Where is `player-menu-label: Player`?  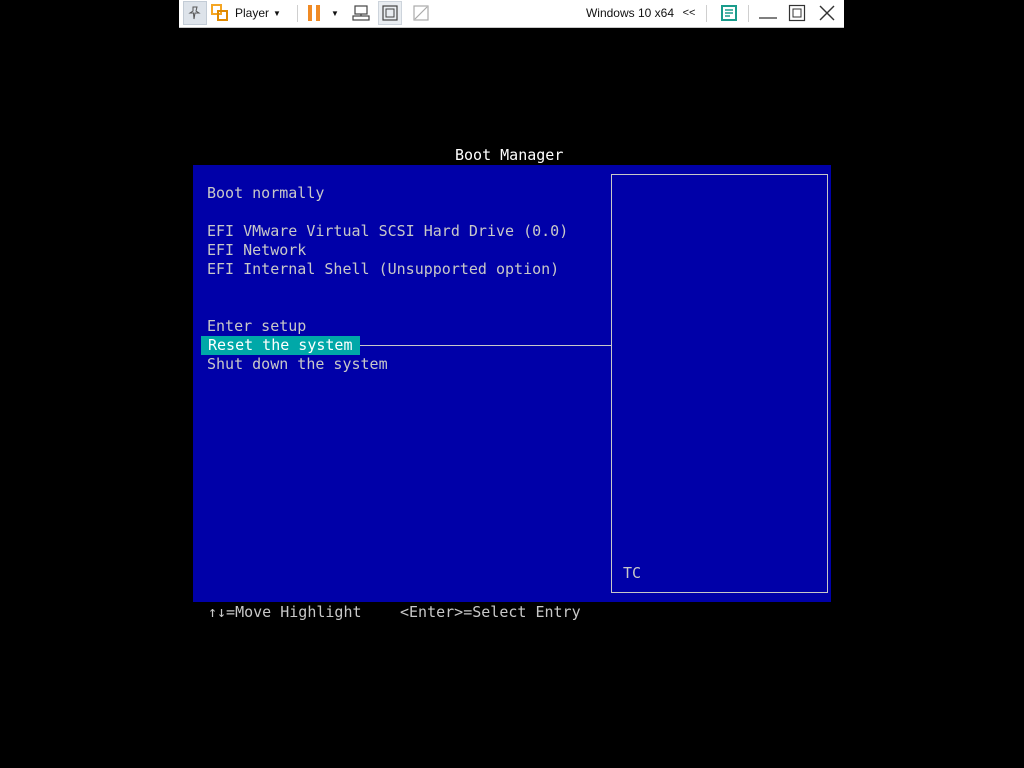 player-menu-label: Player is located at coordinates (252, 13).